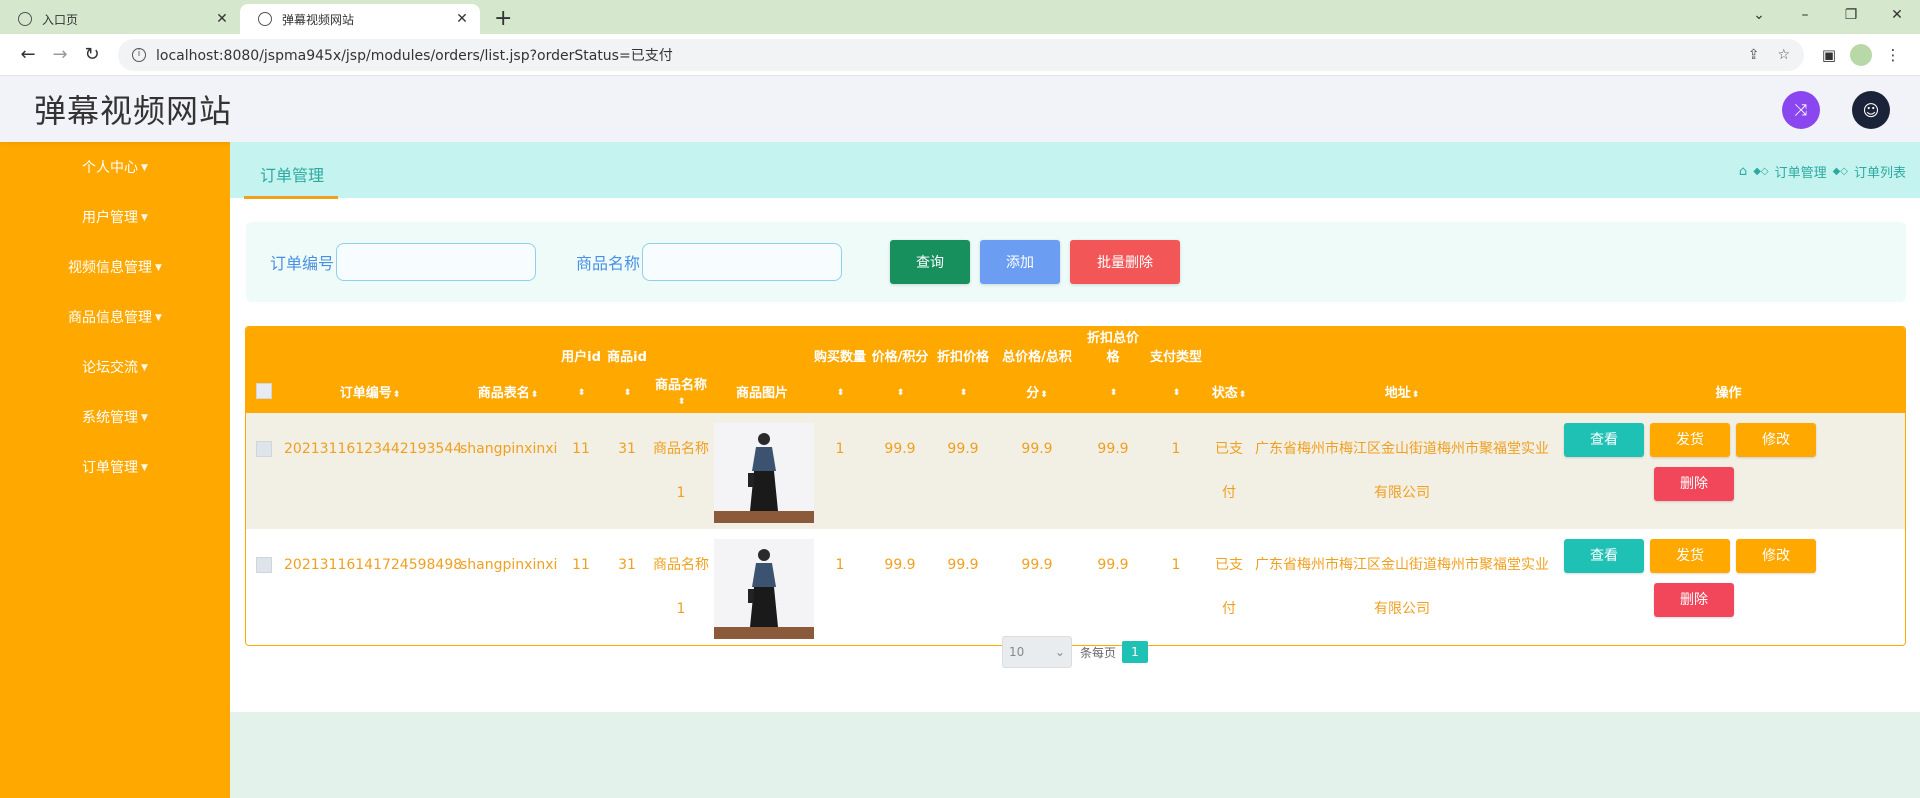 The height and width of the screenshot is (798, 1920). What do you see at coordinates (963, 565) in the screenshot?
I see `cell-discountprice: 99.9` at bounding box center [963, 565].